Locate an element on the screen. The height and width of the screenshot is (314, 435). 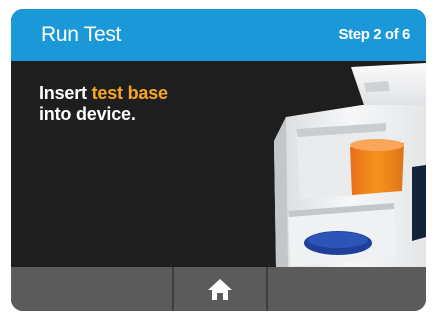
footer-right-button is located at coordinates (347, 289).